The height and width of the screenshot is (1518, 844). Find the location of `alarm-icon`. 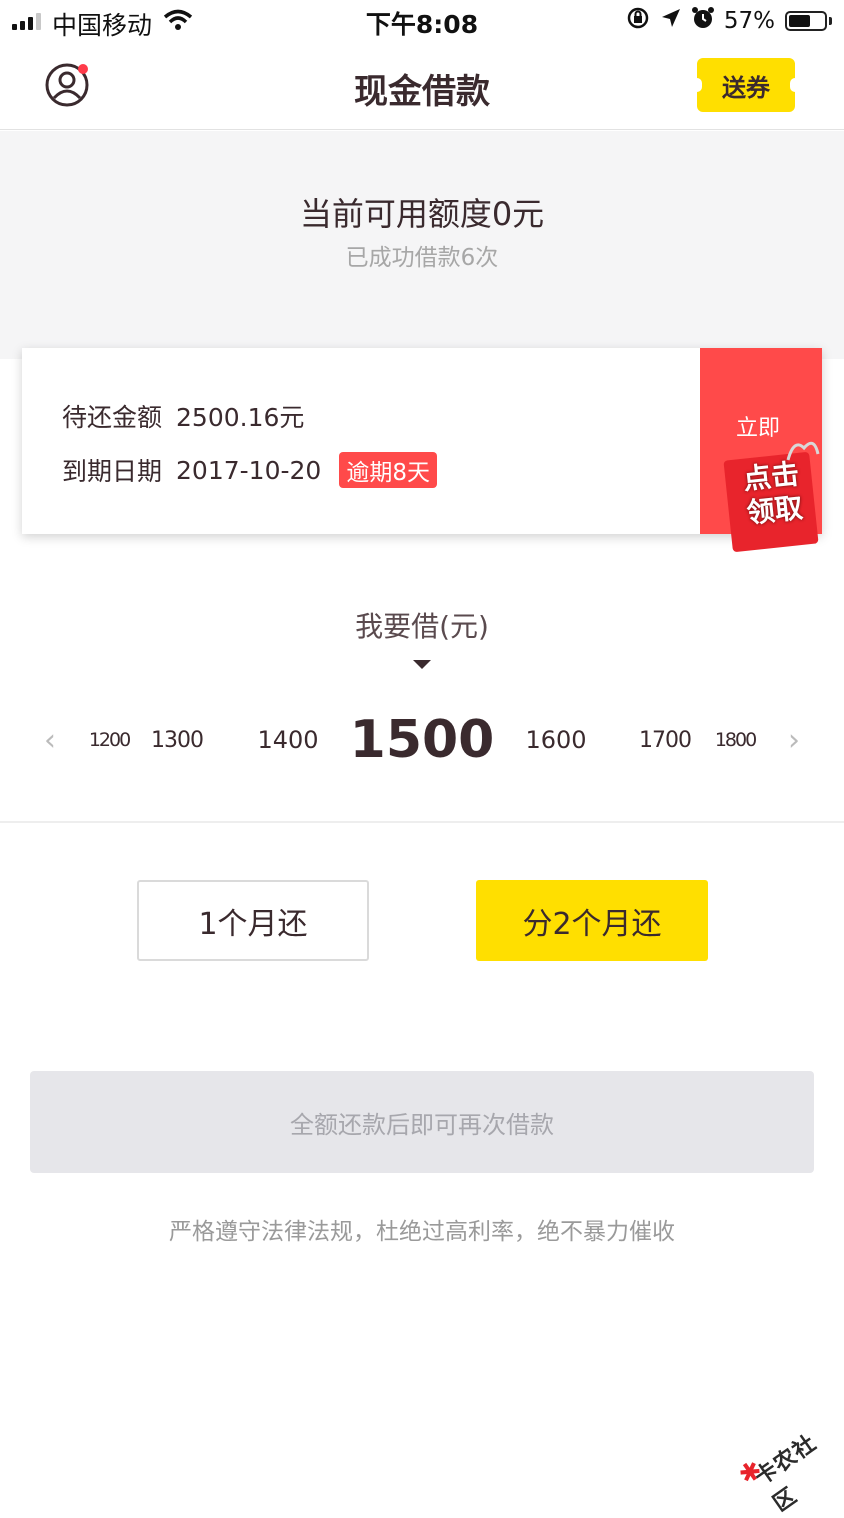

alarm-icon is located at coordinates (702, 21).